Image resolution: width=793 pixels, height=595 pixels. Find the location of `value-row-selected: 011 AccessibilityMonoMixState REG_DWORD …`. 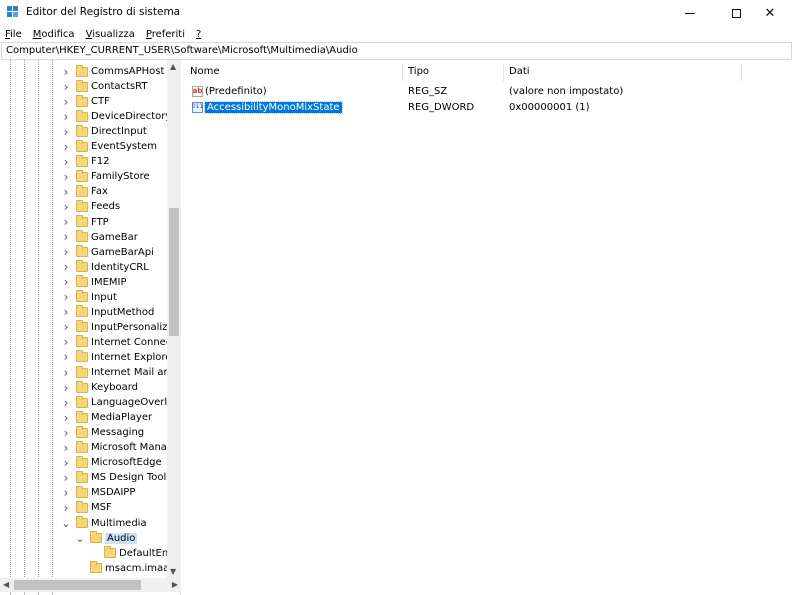

value-row-selected: 011 AccessibilityMonoMixState REG_DWORD … is located at coordinates (463, 107).